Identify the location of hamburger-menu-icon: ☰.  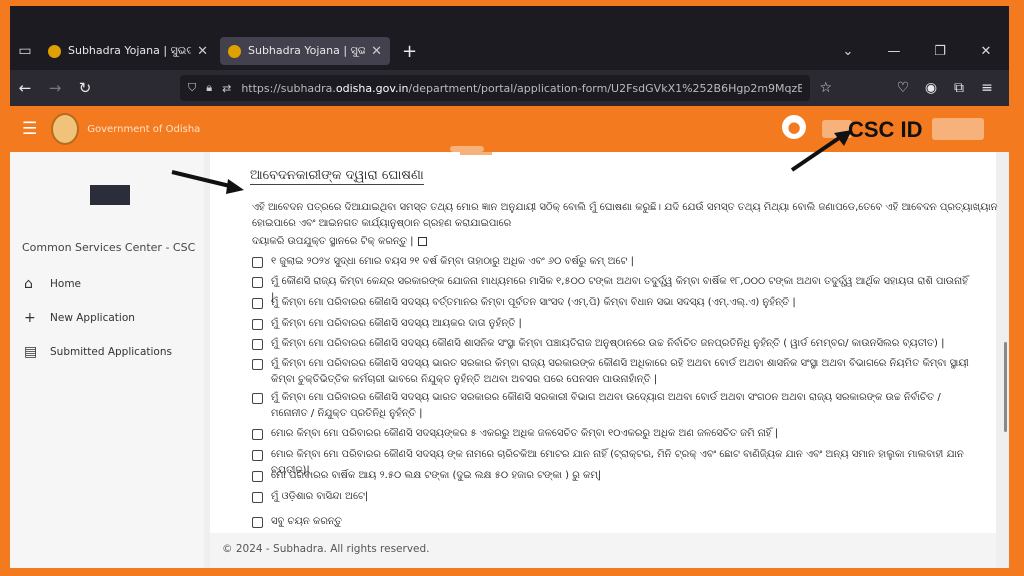
(29, 129).